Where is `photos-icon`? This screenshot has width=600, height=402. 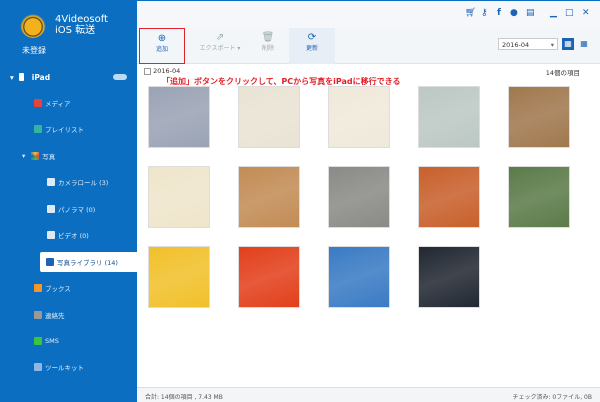 photos-icon is located at coordinates (35, 156).